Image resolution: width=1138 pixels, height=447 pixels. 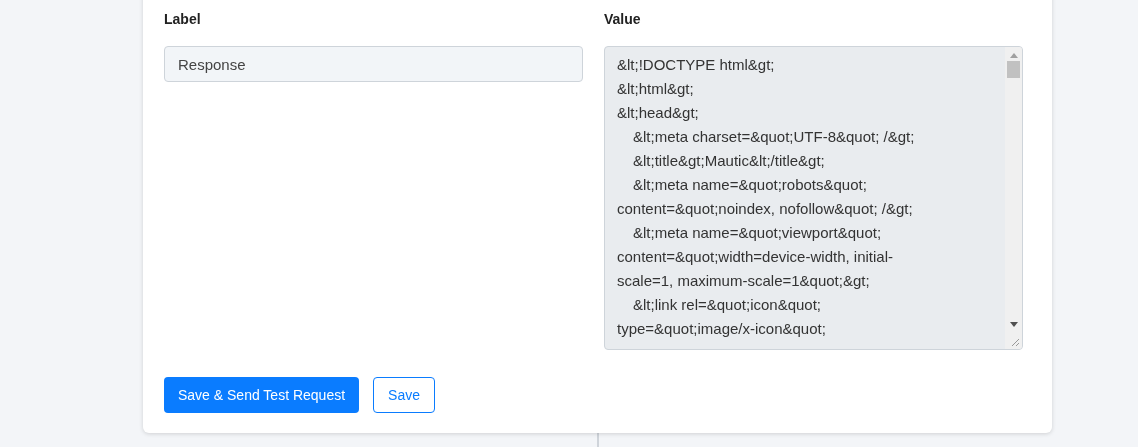 What do you see at coordinates (757, 233) in the screenshot?
I see `code-line: &lt;meta name=&quot;viewport&quot;` at bounding box center [757, 233].